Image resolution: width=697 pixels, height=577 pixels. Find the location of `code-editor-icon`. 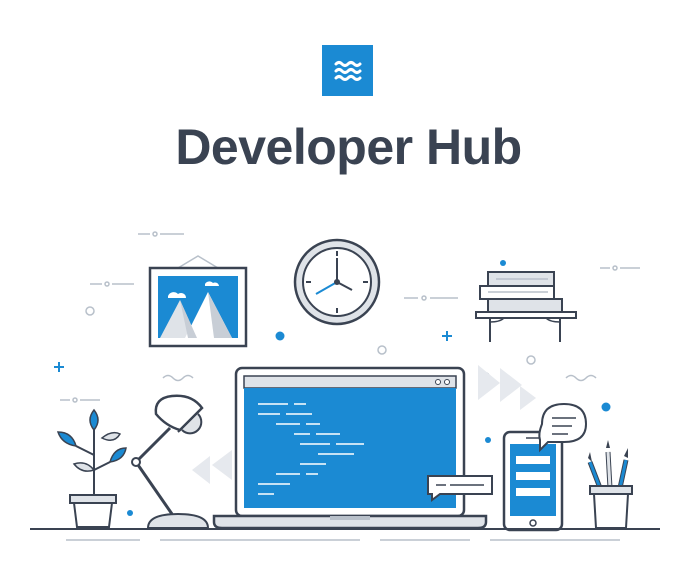

code-editor-icon is located at coordinates (350, 448).